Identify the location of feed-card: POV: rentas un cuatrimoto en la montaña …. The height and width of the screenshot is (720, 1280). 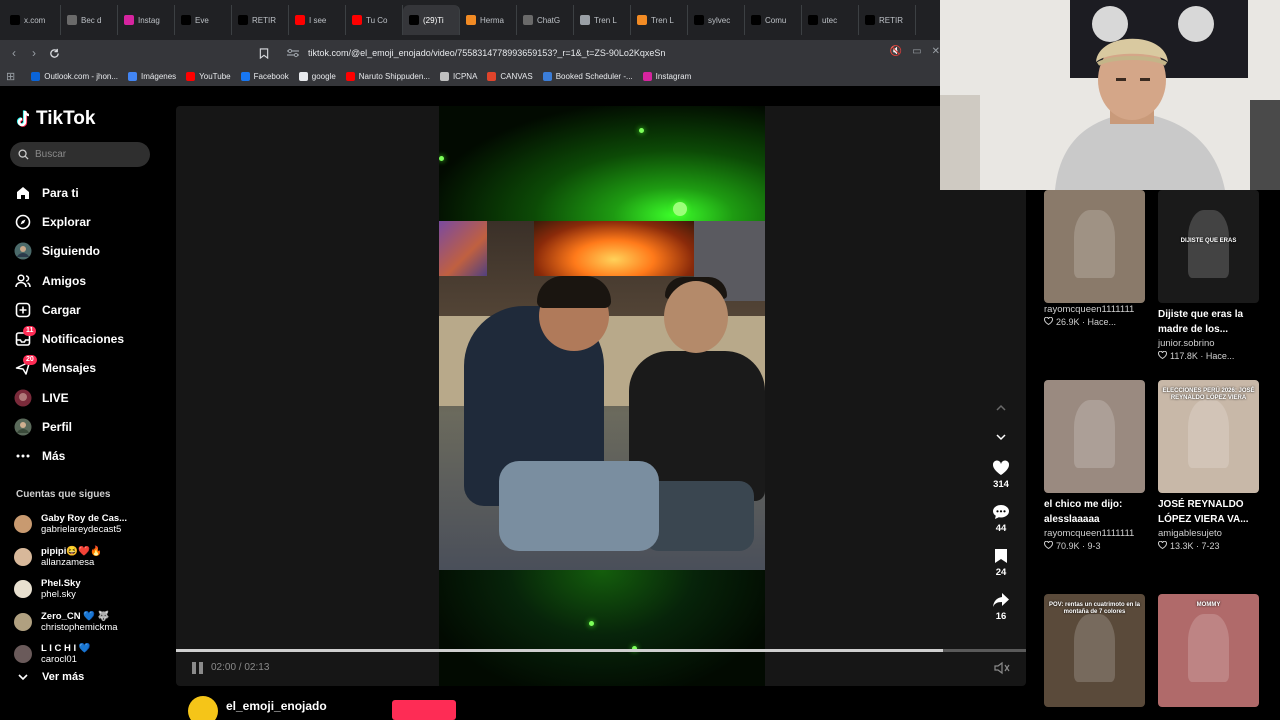
(1096, 650).